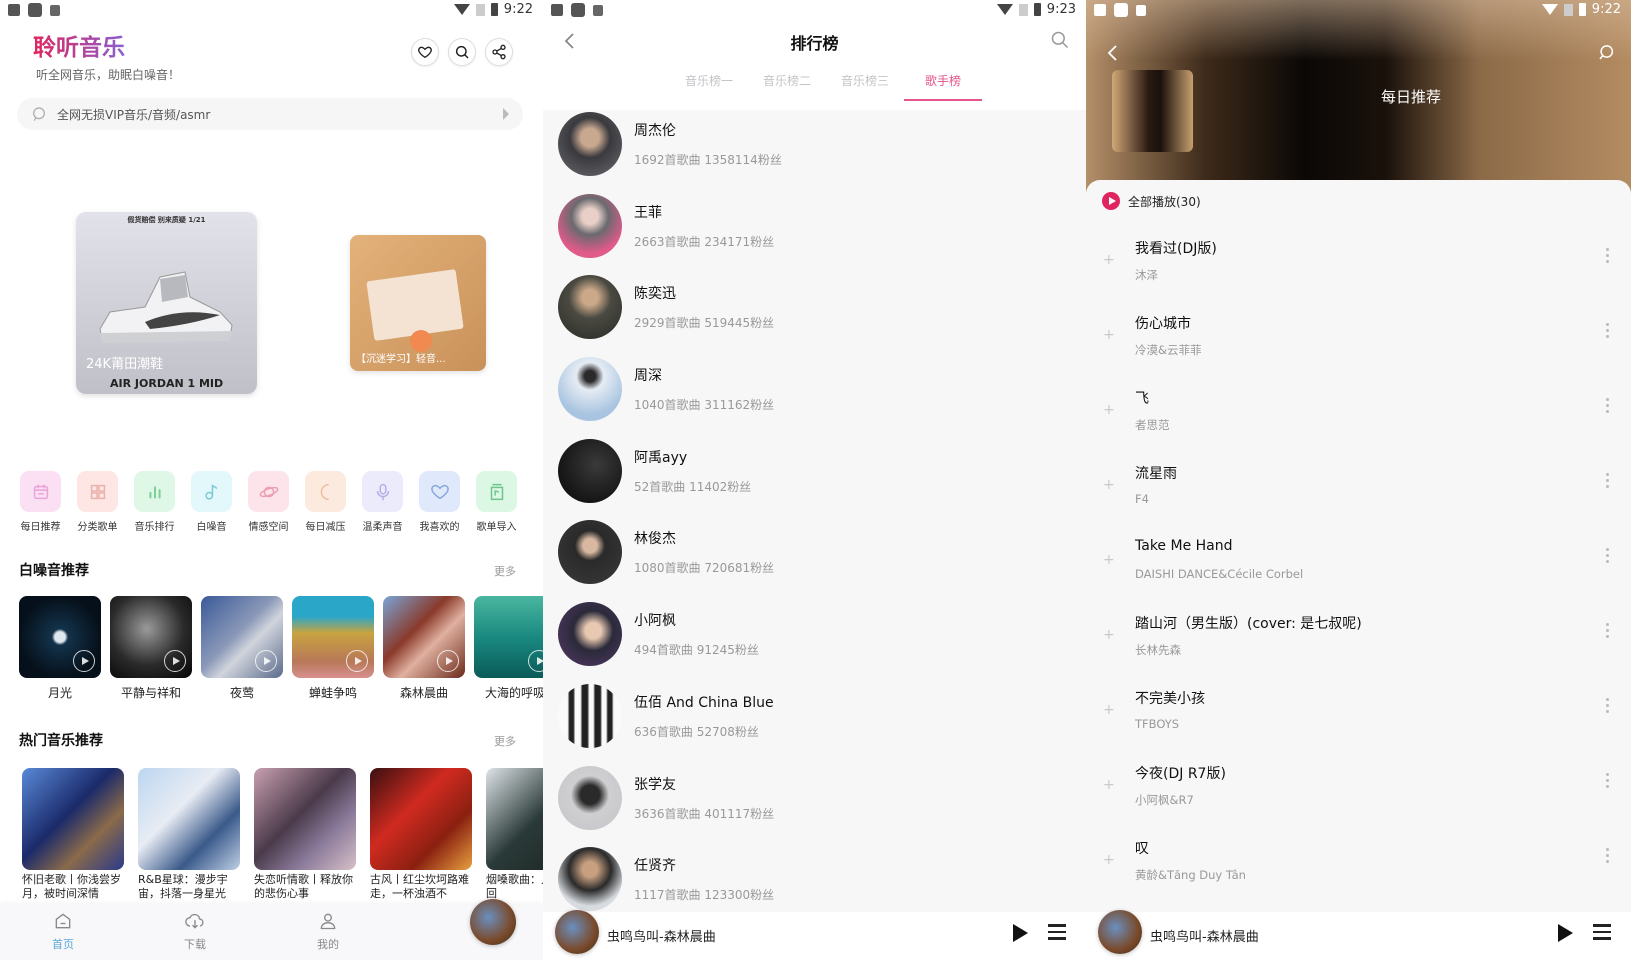 This screenshot has height=960, width=1631. Describe the element at coordinates (814, 641) in the screenshot. I see `artist-row: 小阿枫 494首歌曲 91245粉丝` at that location.